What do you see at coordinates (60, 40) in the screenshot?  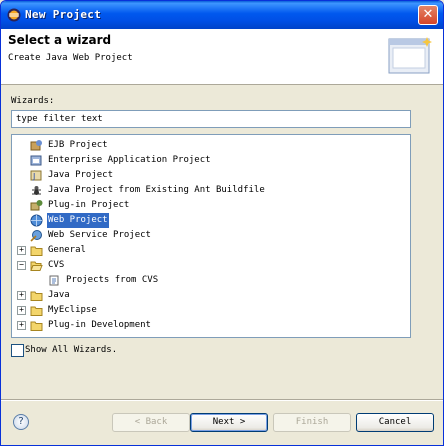 I see `header-title: Select a wizard` at bounding box center [60, 40].